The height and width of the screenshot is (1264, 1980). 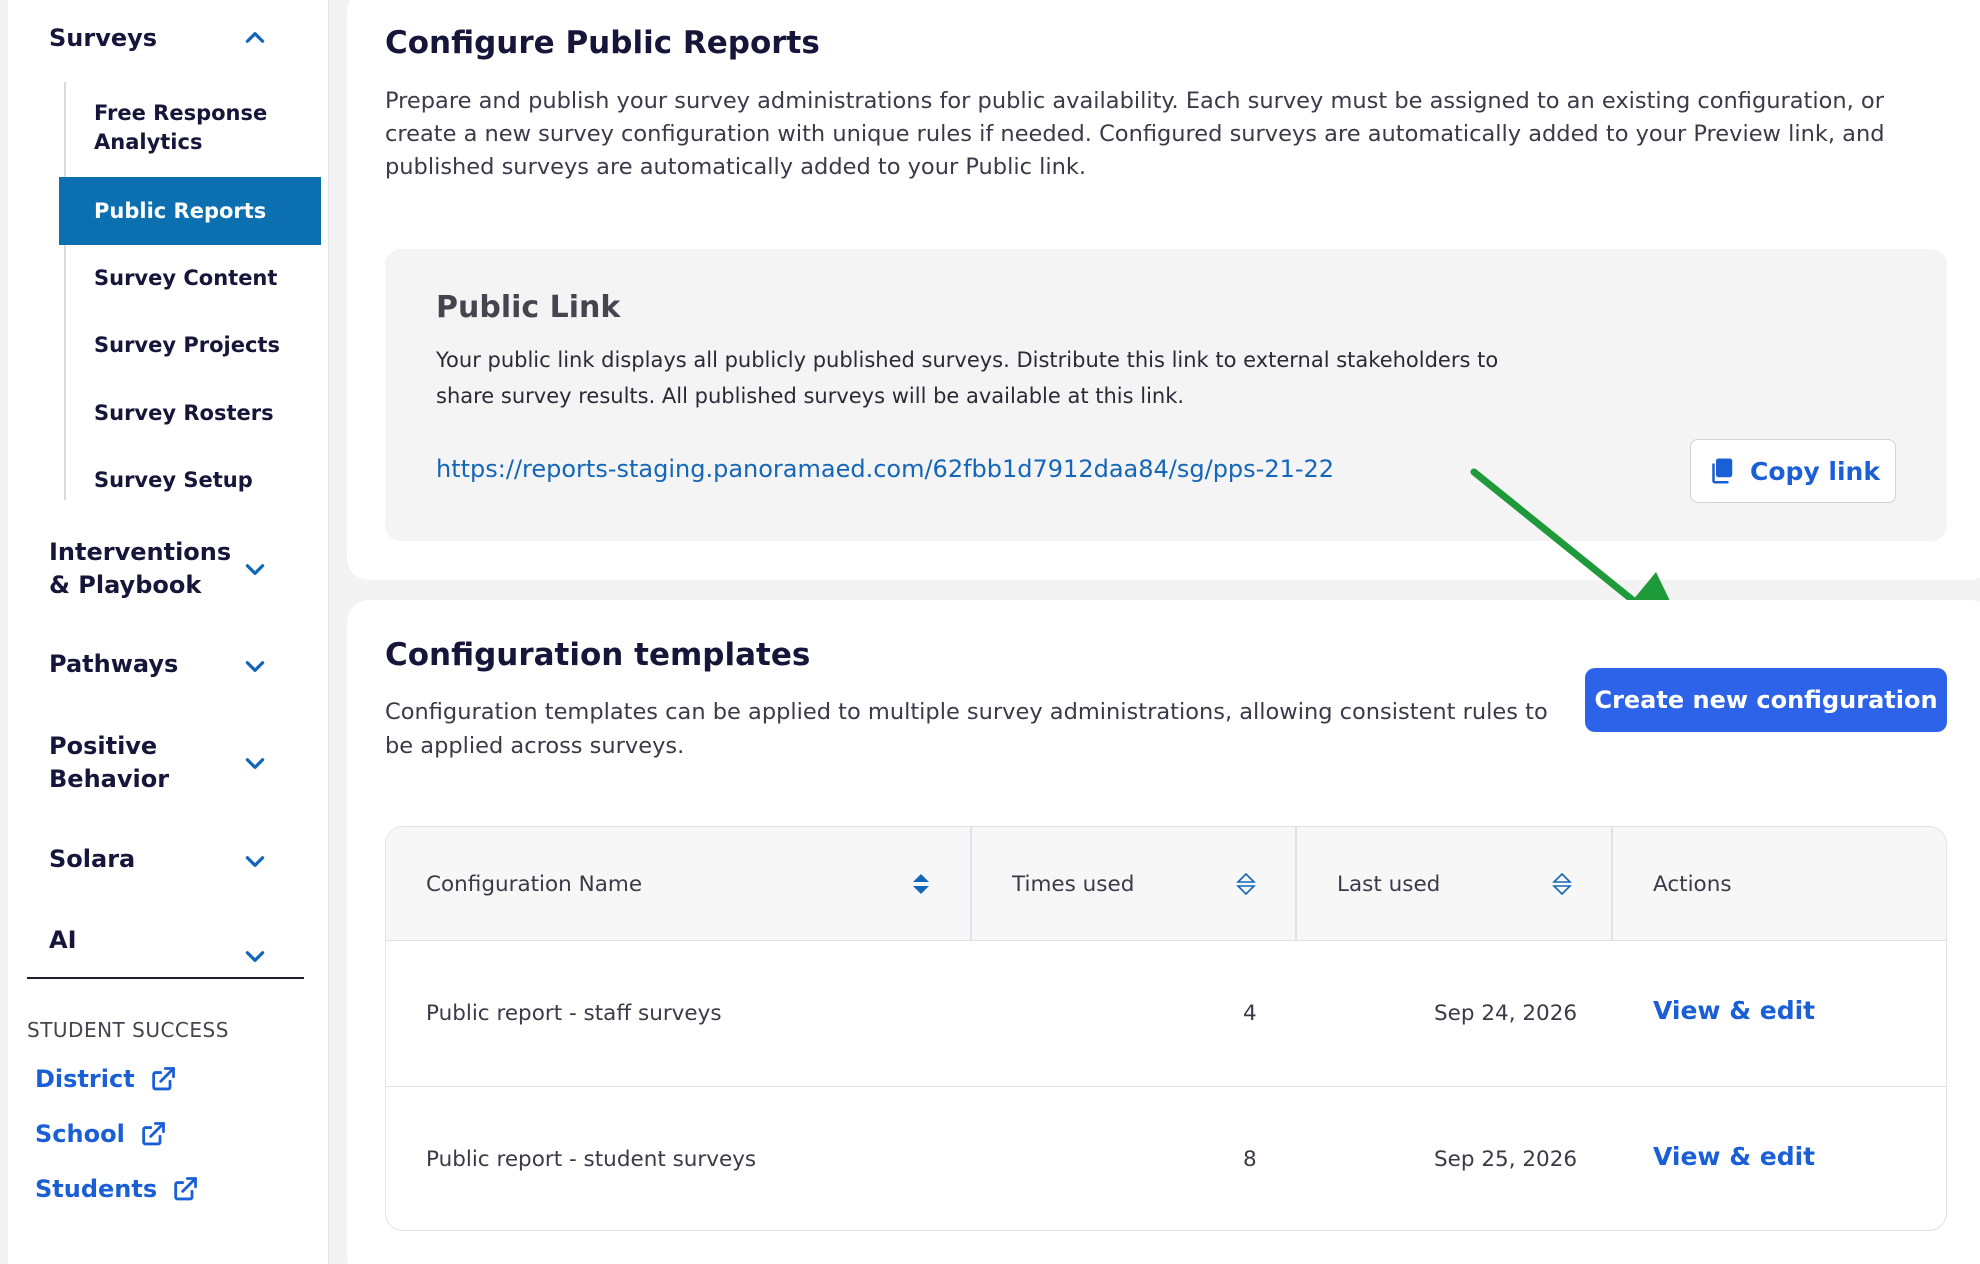 I want to click on sidebar-item-survey-rosters: Survey Rosters, so click(x=184, y=413).